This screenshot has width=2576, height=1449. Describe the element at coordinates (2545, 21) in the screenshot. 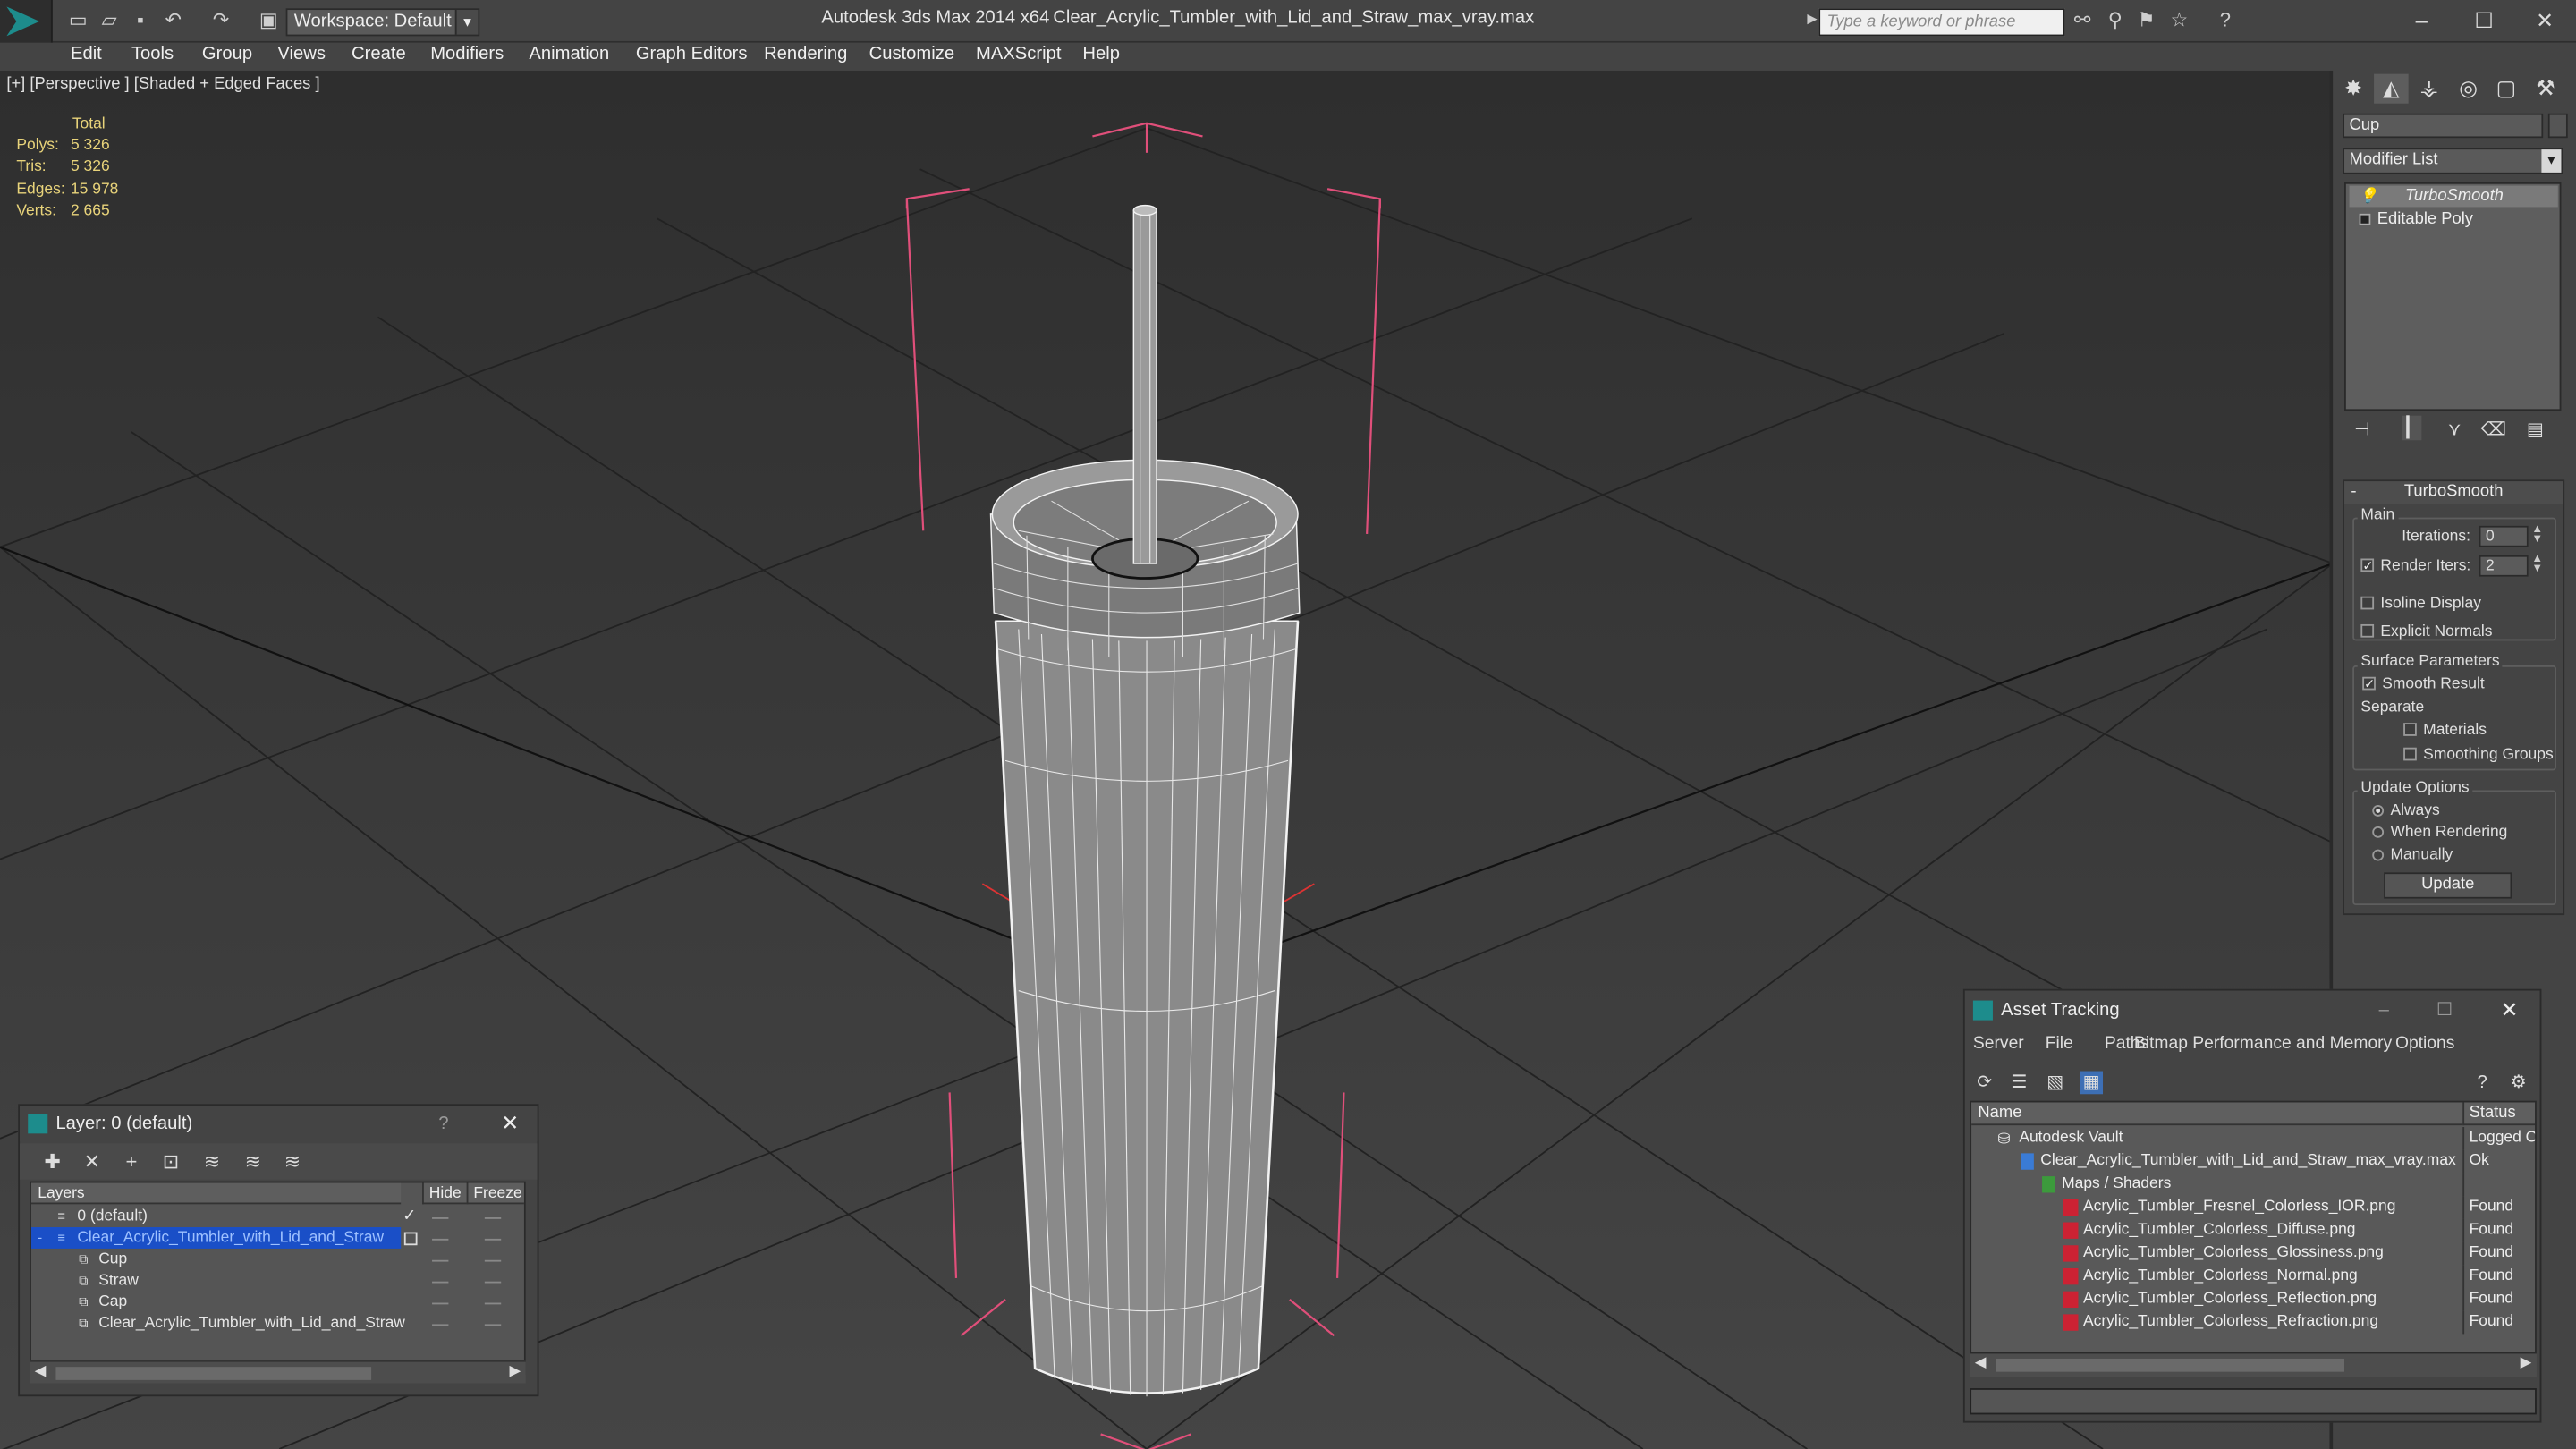

I see `close-icon: ✕` at that location.